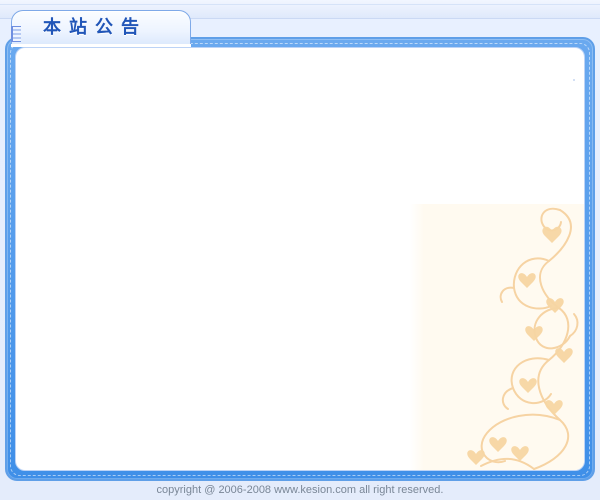 Image resolution: width=600 pixels, height=500 pixels. Describe the element at coordinates (95, 27) in the screenshot. I see `tab-title: 本站公告` at that location.